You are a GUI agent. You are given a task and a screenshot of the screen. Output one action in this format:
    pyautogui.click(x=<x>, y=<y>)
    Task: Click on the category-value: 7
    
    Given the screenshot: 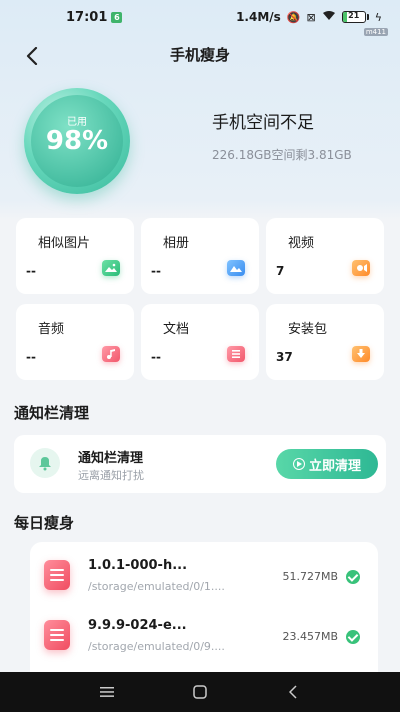 What is the action you would take?
    pyautogui.click(x=280, y=271)
    